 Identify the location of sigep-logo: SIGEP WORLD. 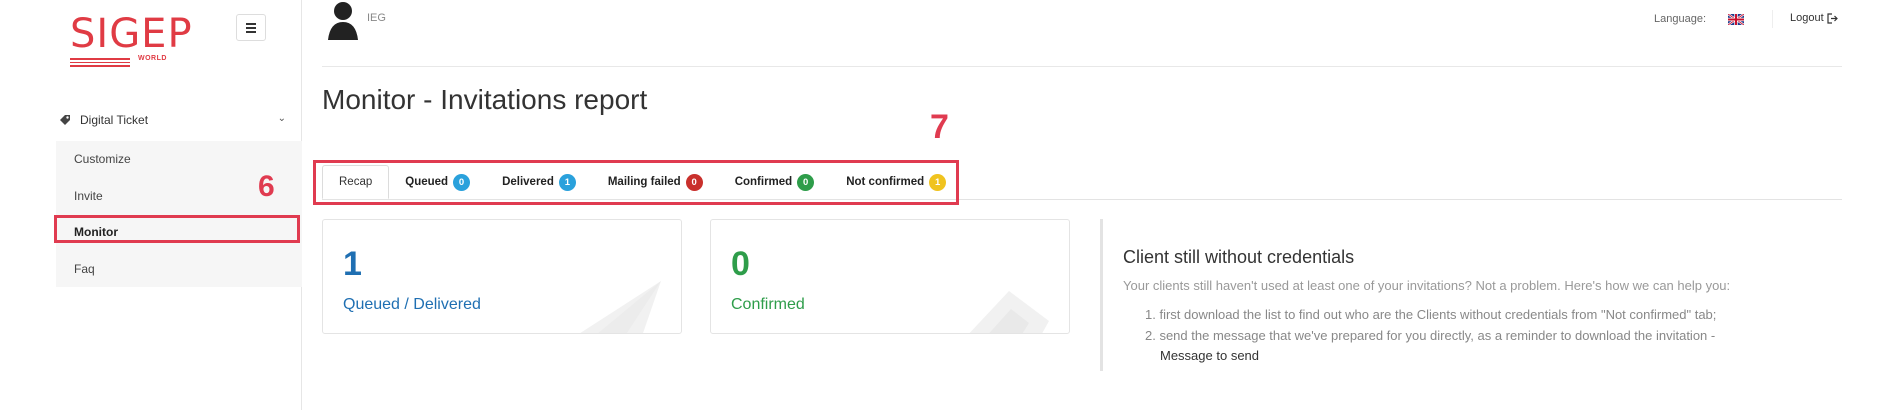
(131, 39).